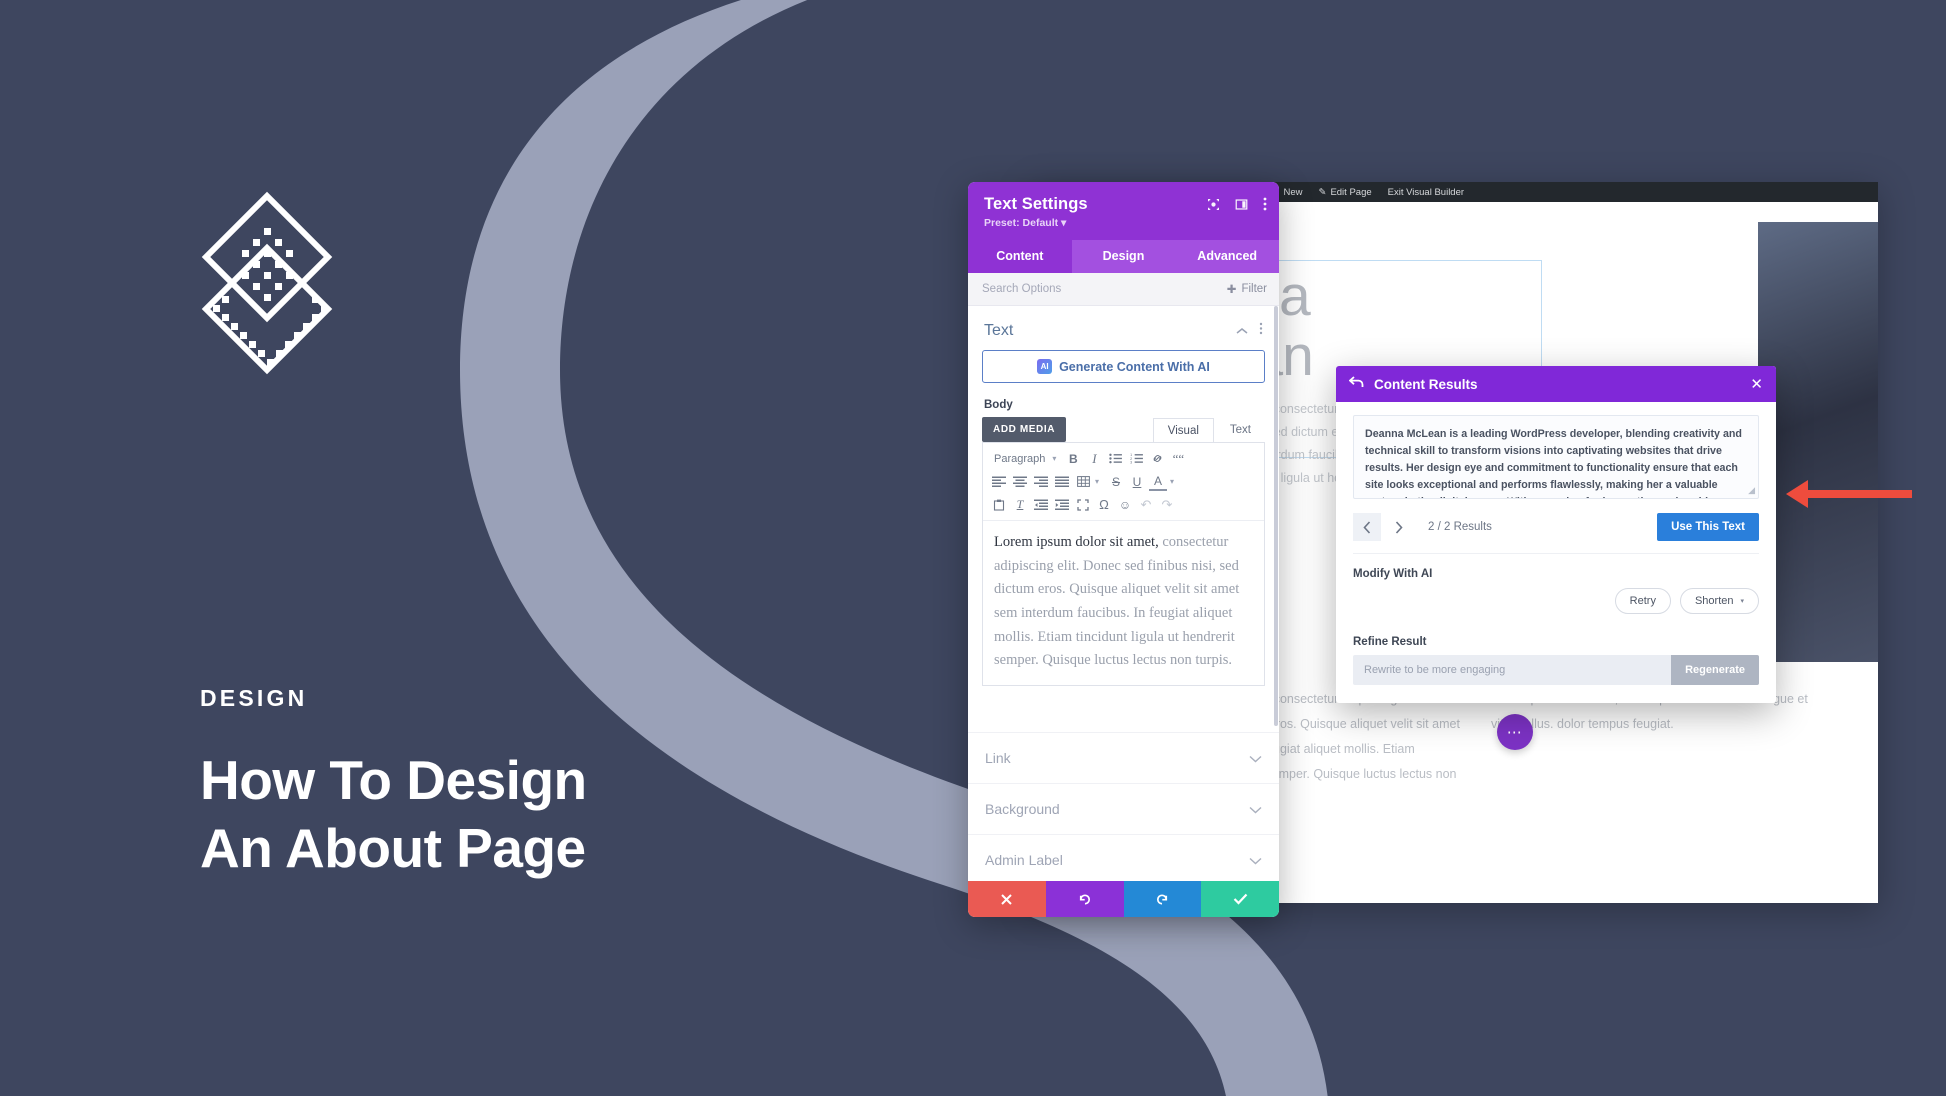 This screenshot has width=1946, height=1096. I want to click on discard-changes-button, so click(1007, 899).